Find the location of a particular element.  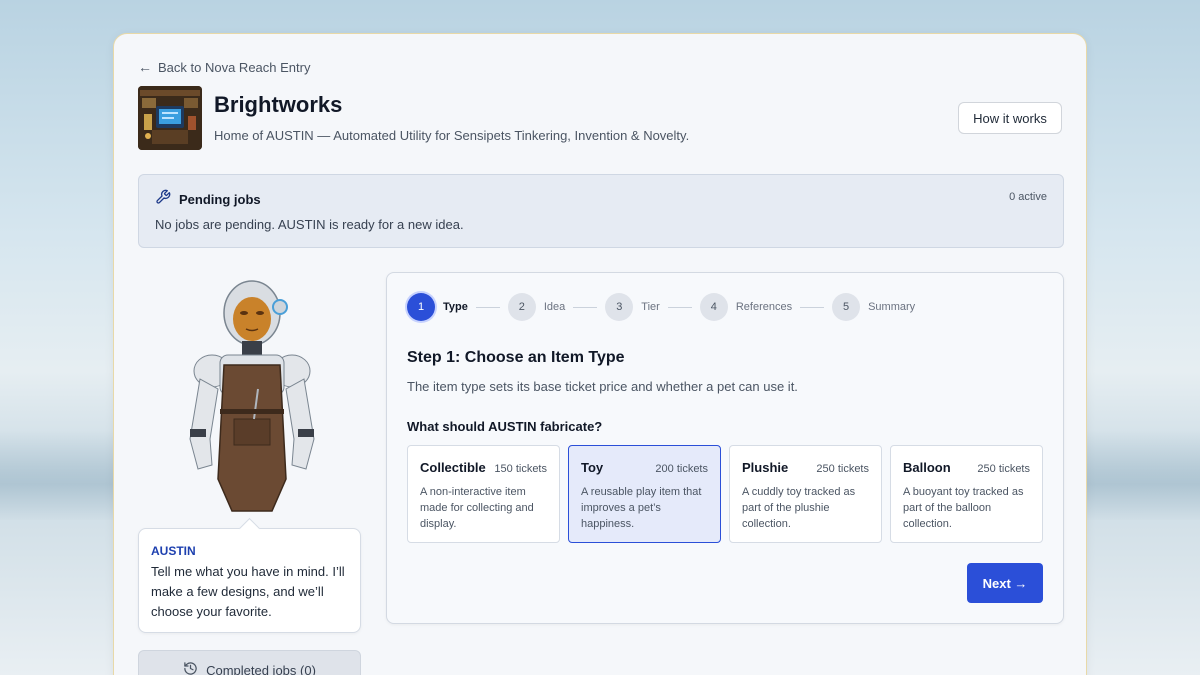

option-price: 150 tickets is located at coordinates (520, 469).